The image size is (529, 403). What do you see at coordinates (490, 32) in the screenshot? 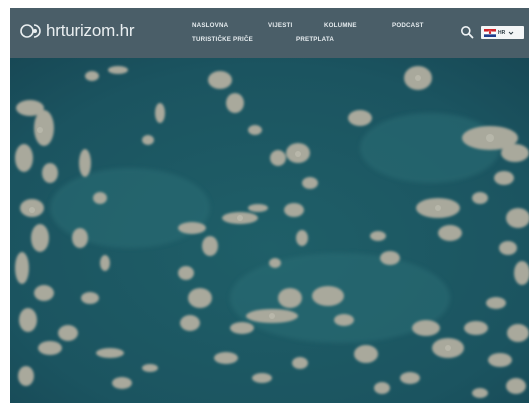
I see `croatia-flag-icon` at bounding box center [490, 32].